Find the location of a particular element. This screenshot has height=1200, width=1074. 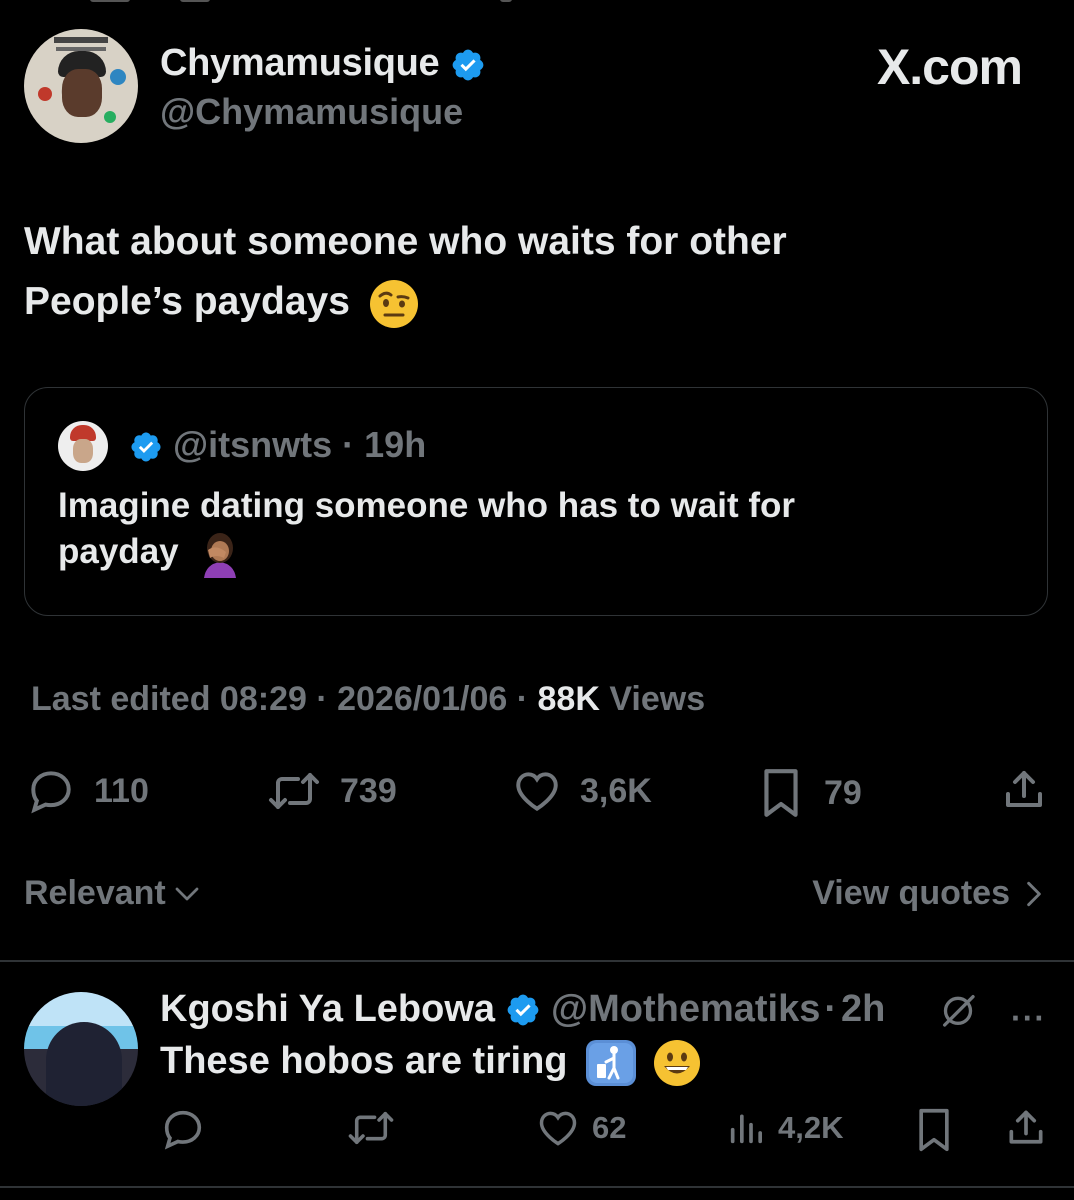

reply-author-header: Kgoshi Ya Lebowa @Mothematiks · 2h is located at coordinates (522, 1009).